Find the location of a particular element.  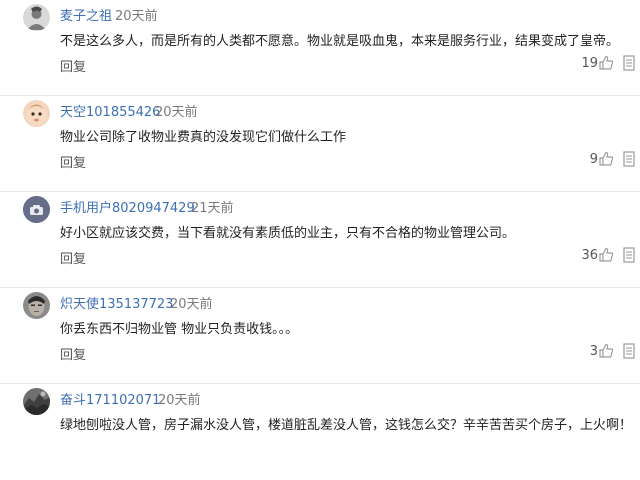

like-count: 9 is located at coordinates (593, 159).